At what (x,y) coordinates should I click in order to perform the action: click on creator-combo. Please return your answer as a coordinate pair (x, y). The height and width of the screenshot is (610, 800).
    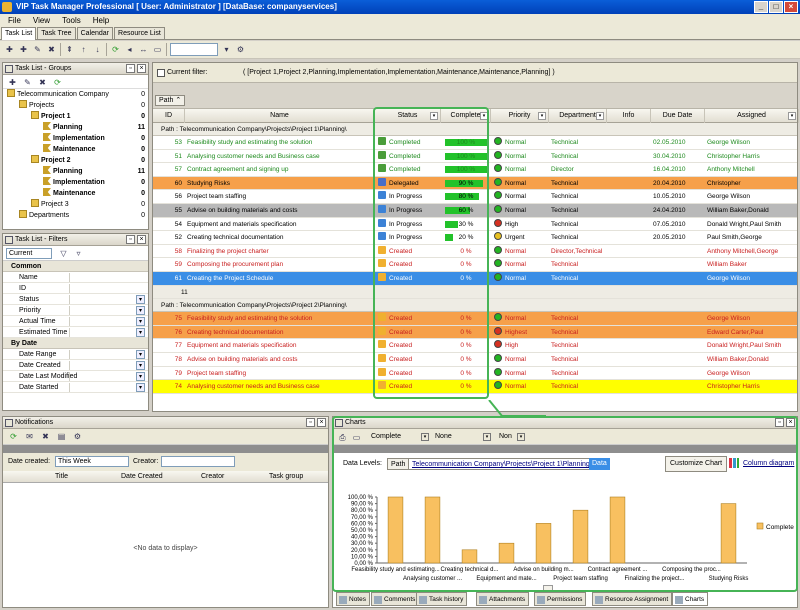
    Looking at the image, I should click on (198, 461).